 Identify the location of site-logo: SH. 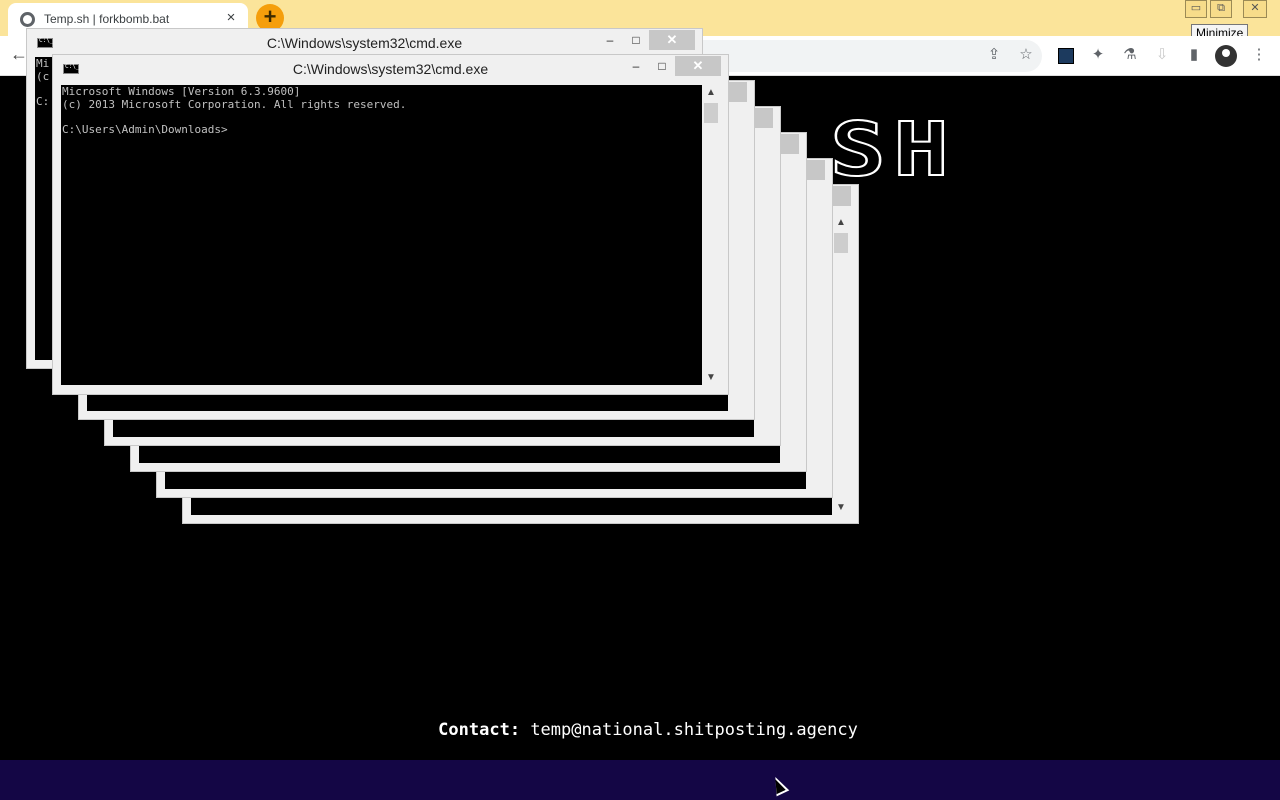
(893, 150).